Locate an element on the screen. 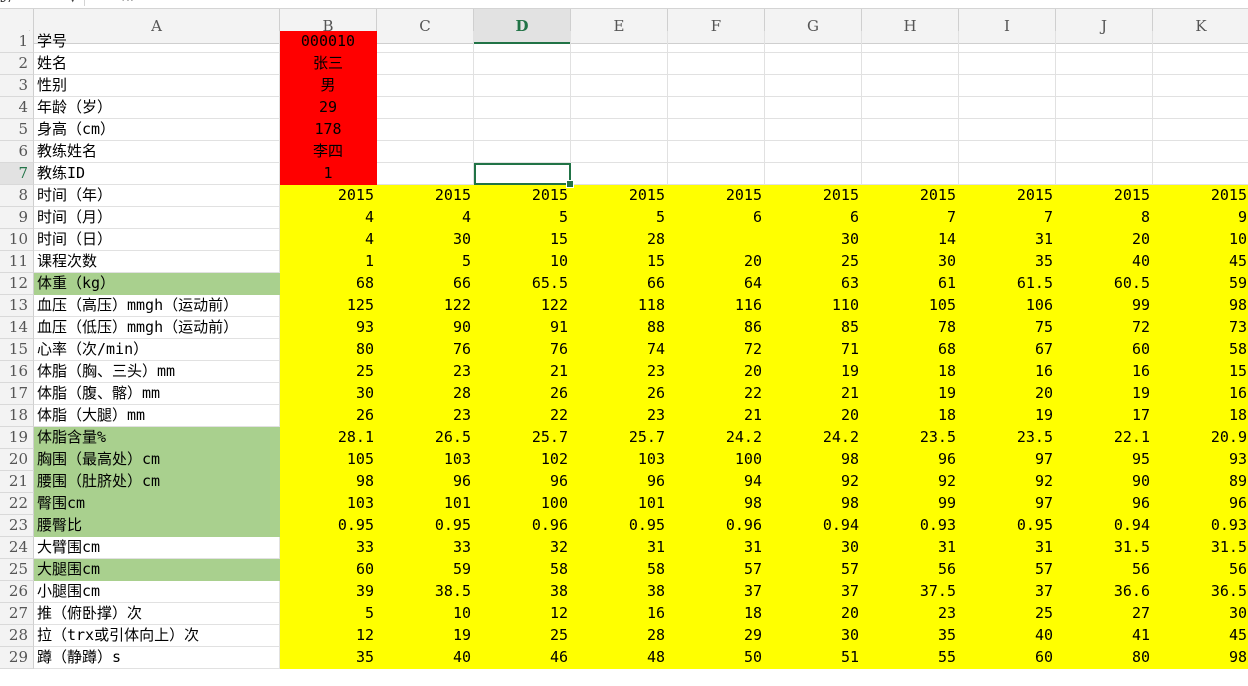 This screenshot has width=1248, height=686. data-cell: 102 is located at coordinates (522, 460).